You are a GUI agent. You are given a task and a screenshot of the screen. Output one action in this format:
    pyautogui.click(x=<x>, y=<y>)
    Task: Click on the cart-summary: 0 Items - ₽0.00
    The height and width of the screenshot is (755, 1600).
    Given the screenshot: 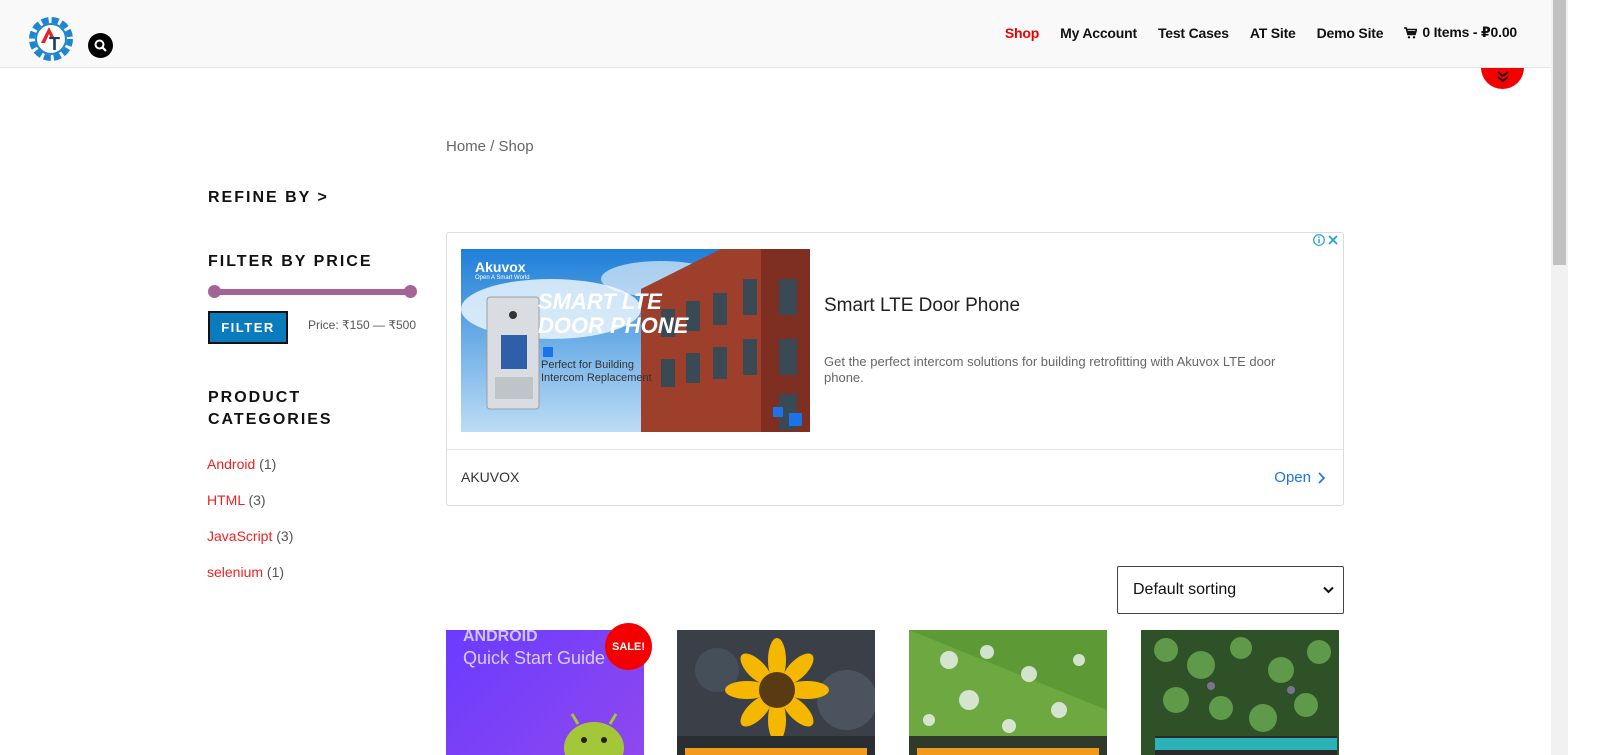 What is the action you would take?
    pyautogui.click(x=1469, y=32)
    